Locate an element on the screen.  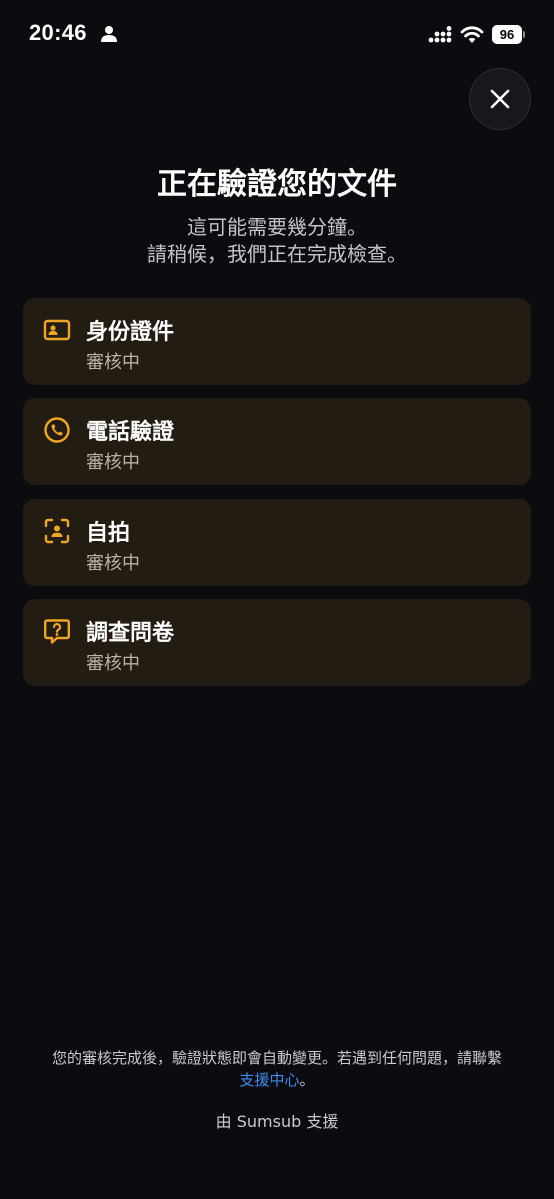
subtitle-line-2: 請稍候，我們正在完成檢查。 is located at coordinates (277, 254).